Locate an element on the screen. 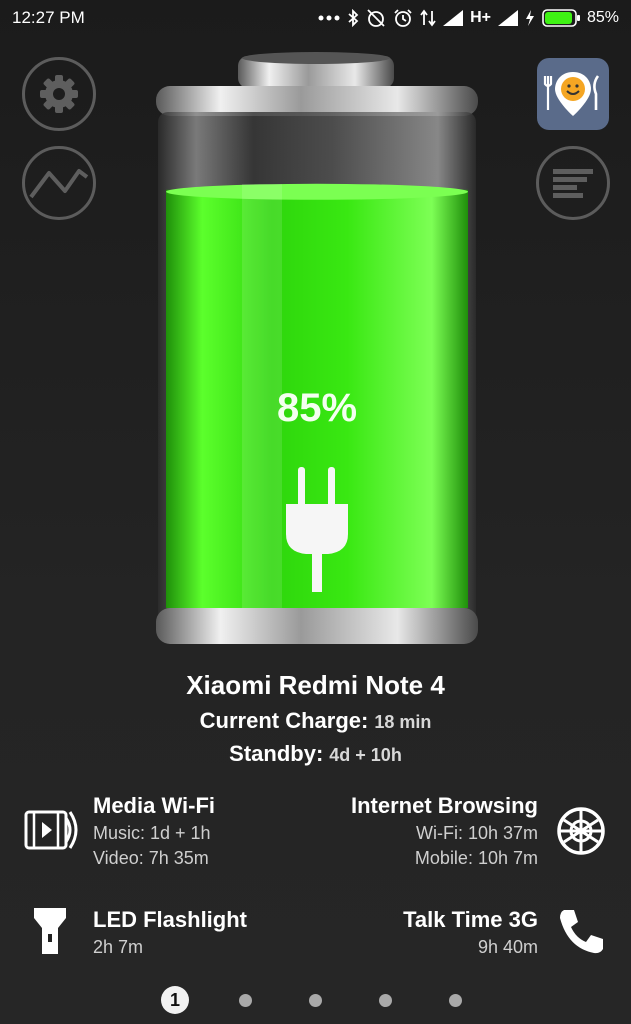 The width and height of the screenshot is (631, 1024). led-flashlight-time: 2h 7m is located at coordinates (118, 947).